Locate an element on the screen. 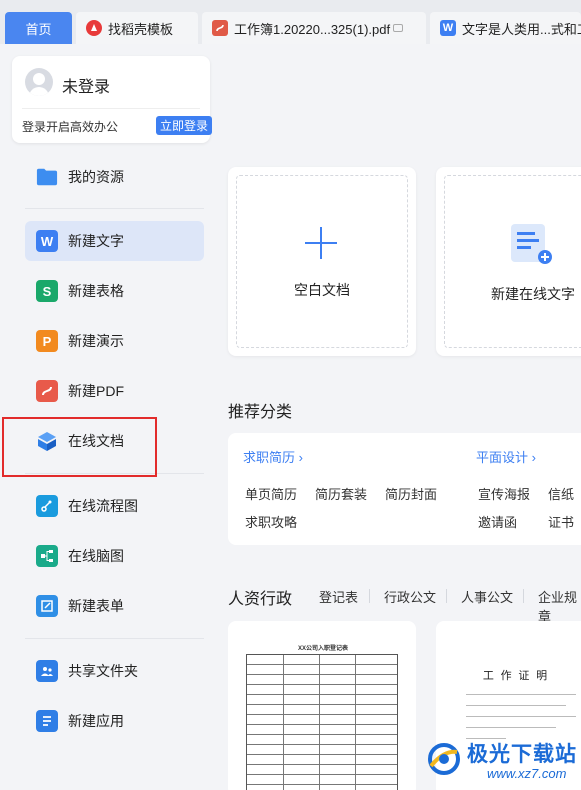  tab-pdf-file: 工作簿1.20220...325(1).pdf is located at coordinates (314, 28).